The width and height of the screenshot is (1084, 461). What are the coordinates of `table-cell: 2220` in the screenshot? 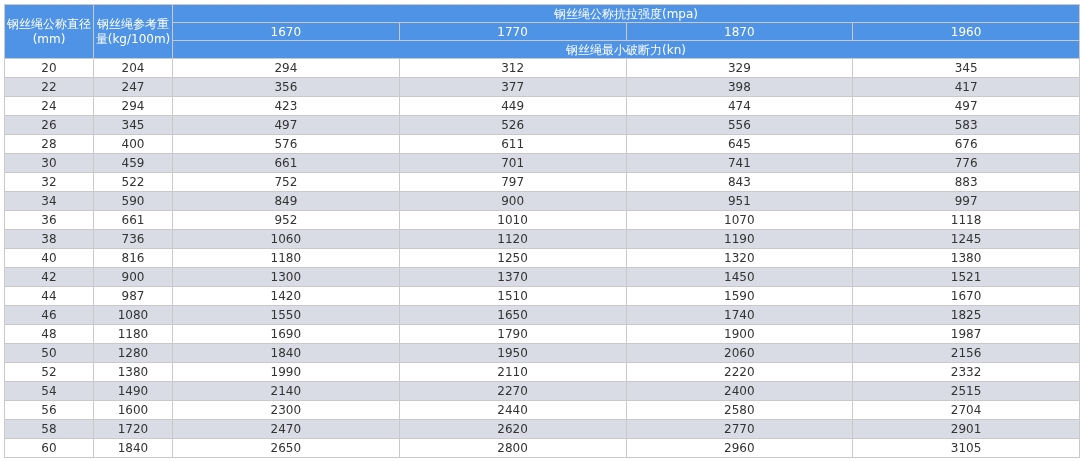 It's located at (739, 372).